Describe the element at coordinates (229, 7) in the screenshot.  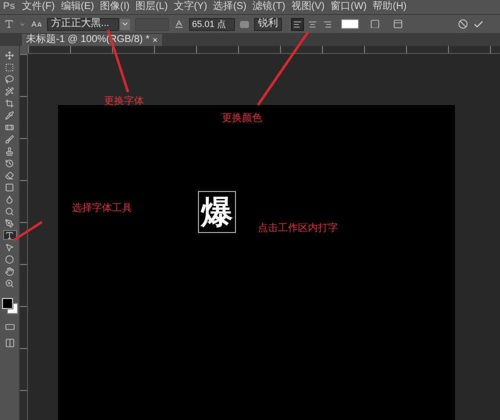
I see `menu-item: 选择(S)` at that location.